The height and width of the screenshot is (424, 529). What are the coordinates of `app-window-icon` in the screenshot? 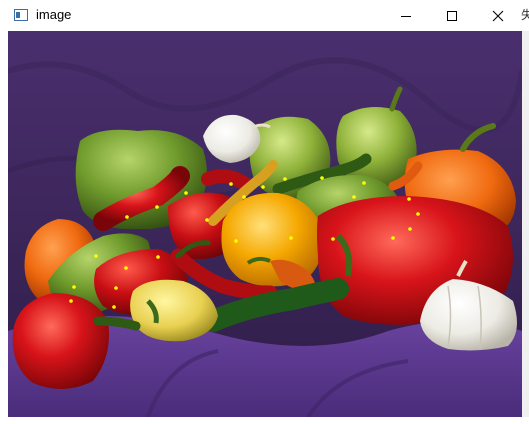 It's located at (21, 14).